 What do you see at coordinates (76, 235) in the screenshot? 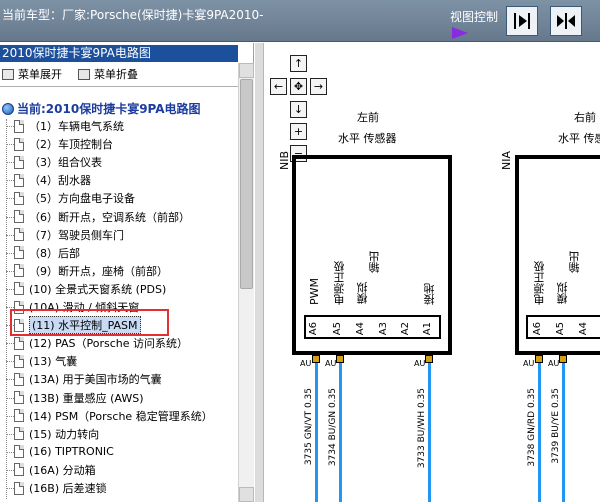
I see `tree-item-label: （7）驾驶员侧车门` at bounding box center [76, 235].